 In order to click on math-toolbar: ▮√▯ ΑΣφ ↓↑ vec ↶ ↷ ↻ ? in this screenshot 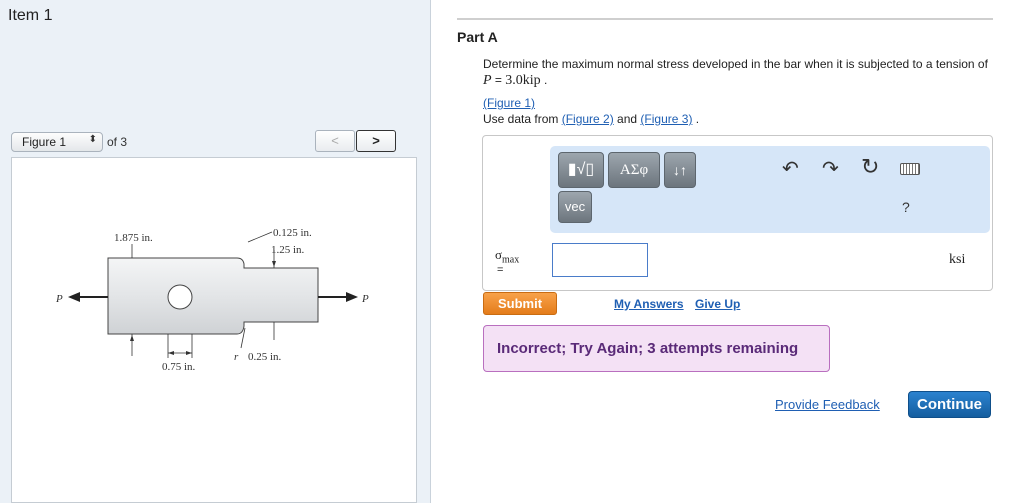, I will do `click(770, 189)`.